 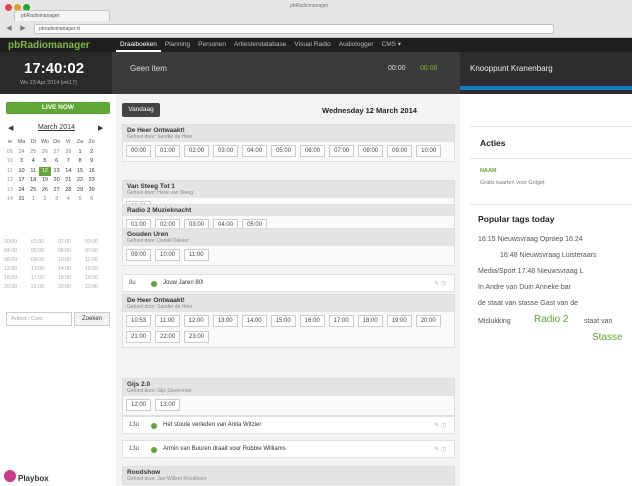 What do you see at coordinates (530, 239) in the screenshot?
I see `tag-line: 16:15 Nieuwsvraag Oproep 16:24` at bounding box center [530, 239].